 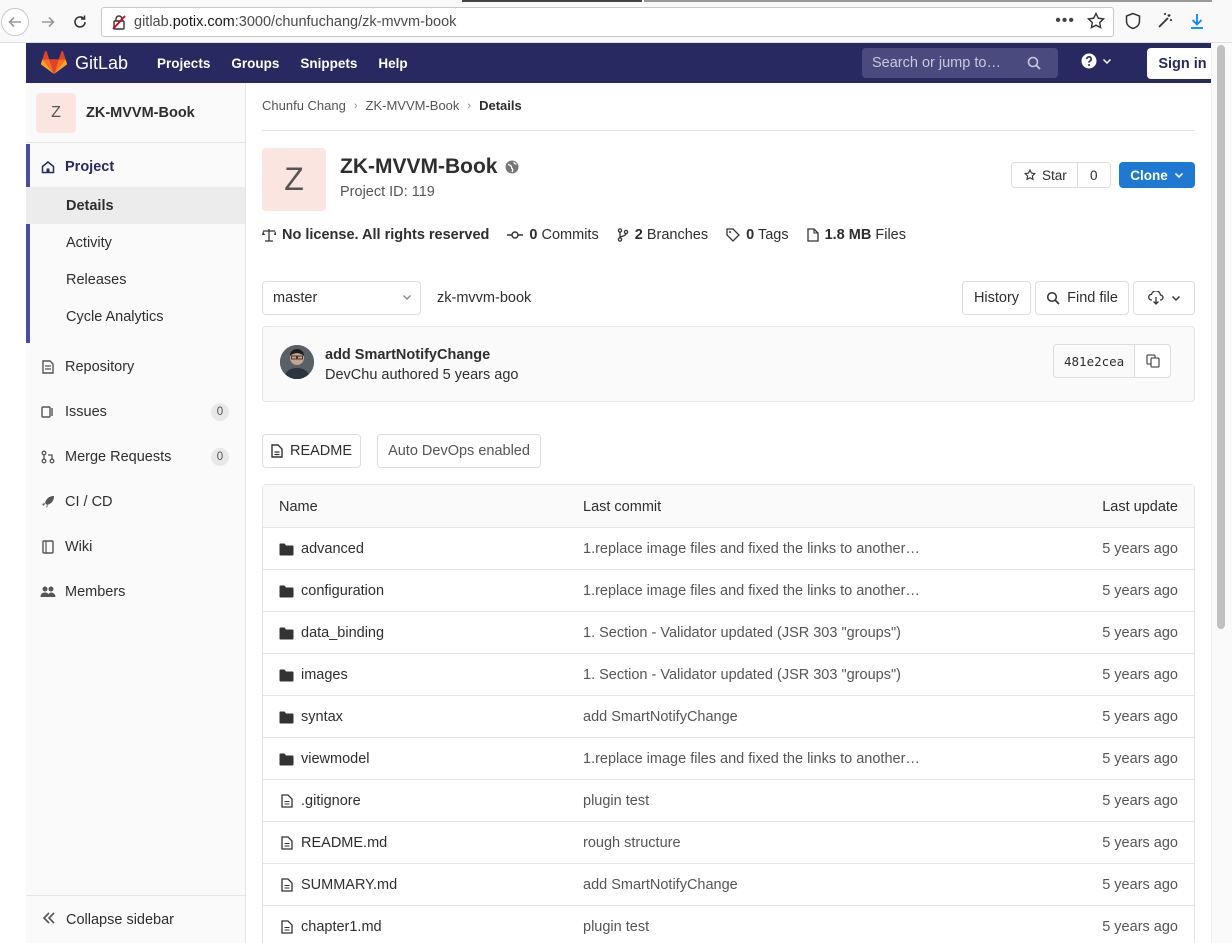 I want to click on breadcrumb-current: Details, so click(x=500, y=105).